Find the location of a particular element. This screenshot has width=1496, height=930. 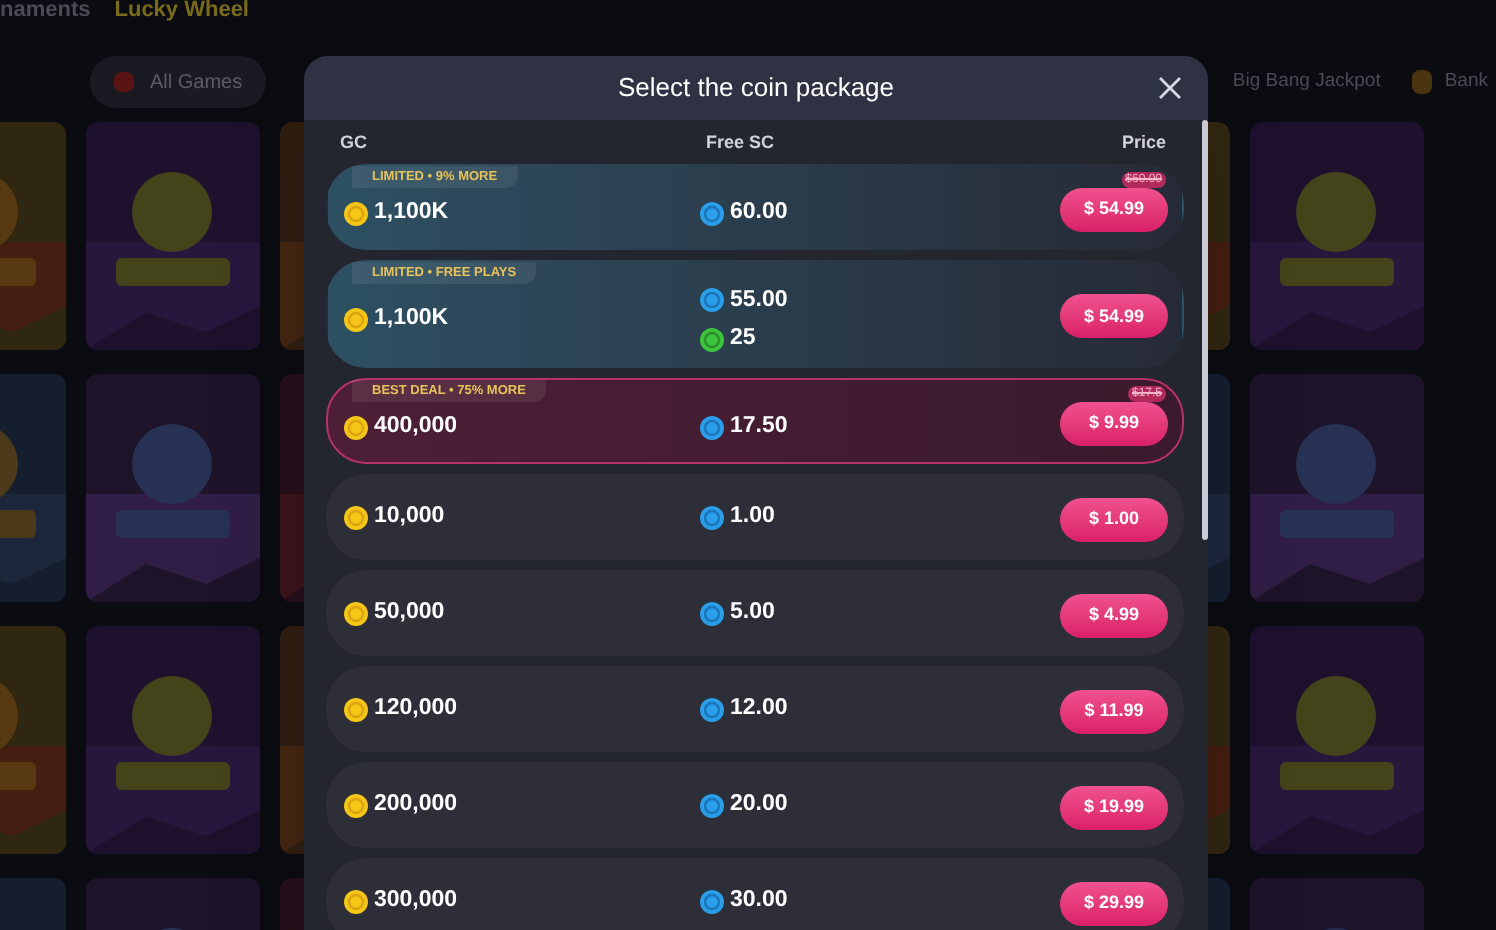

free-play-icon is located at coordinates (712, 339).